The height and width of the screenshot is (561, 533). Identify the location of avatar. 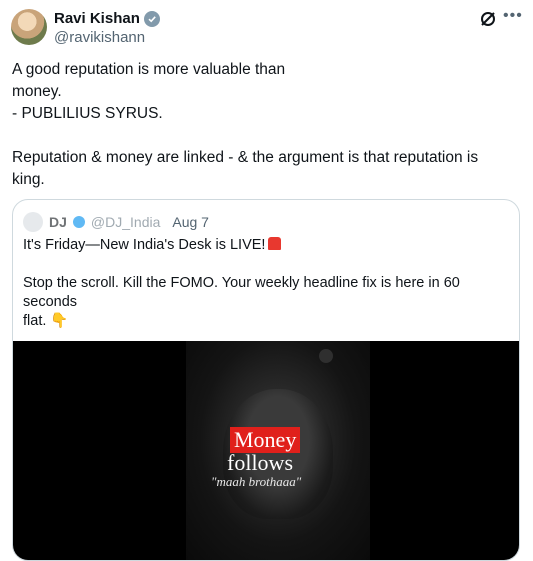
(29, 27).